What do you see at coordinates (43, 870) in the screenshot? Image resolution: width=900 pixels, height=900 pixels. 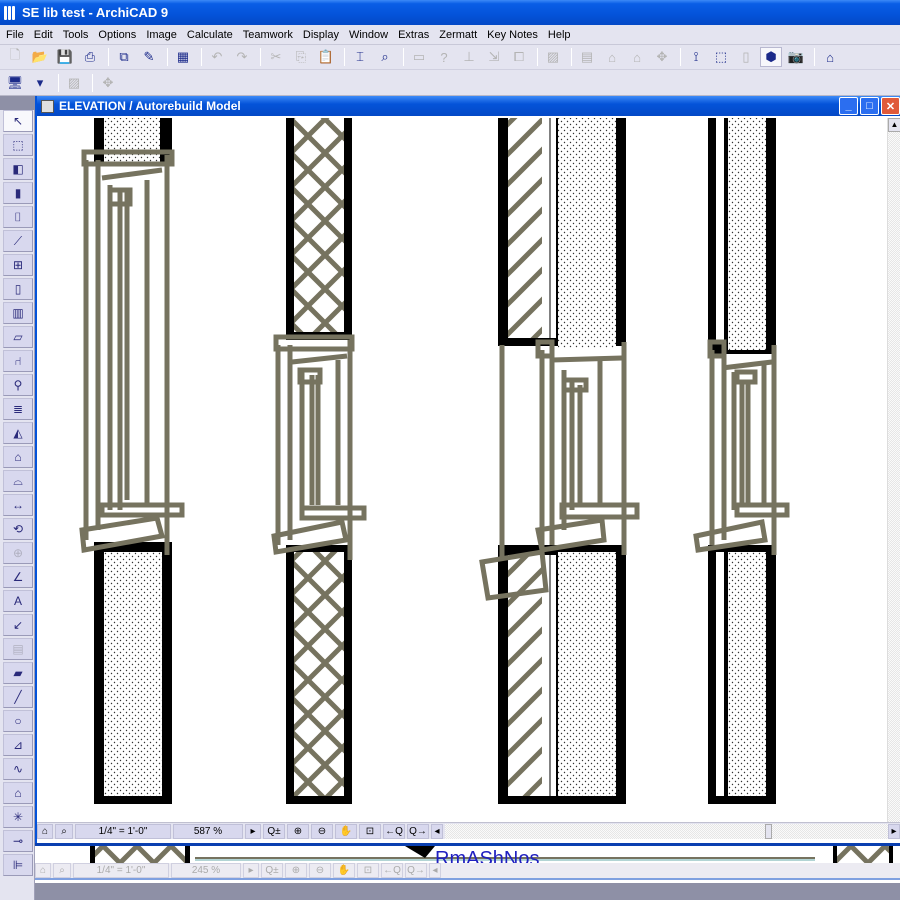 I see `navigator-icon-2: ⌂` at bounding box center [43, 870].